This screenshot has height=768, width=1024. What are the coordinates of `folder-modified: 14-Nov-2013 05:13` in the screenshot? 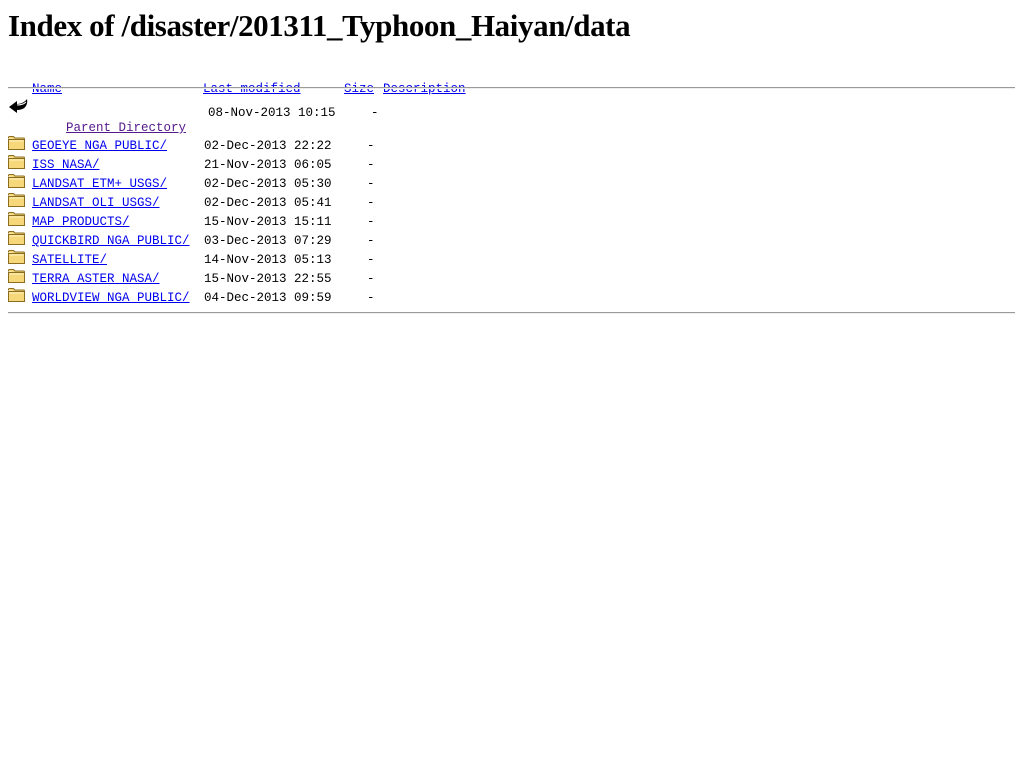 It's located at (268, 260).